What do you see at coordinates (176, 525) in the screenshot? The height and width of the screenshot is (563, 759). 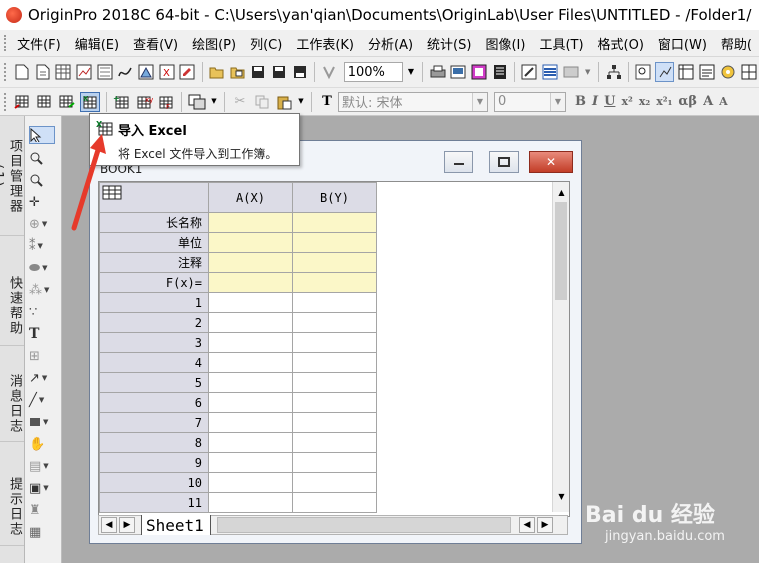 I see `sheet-tab-sheet1: Sheet1` at bounding box center [176, 525].